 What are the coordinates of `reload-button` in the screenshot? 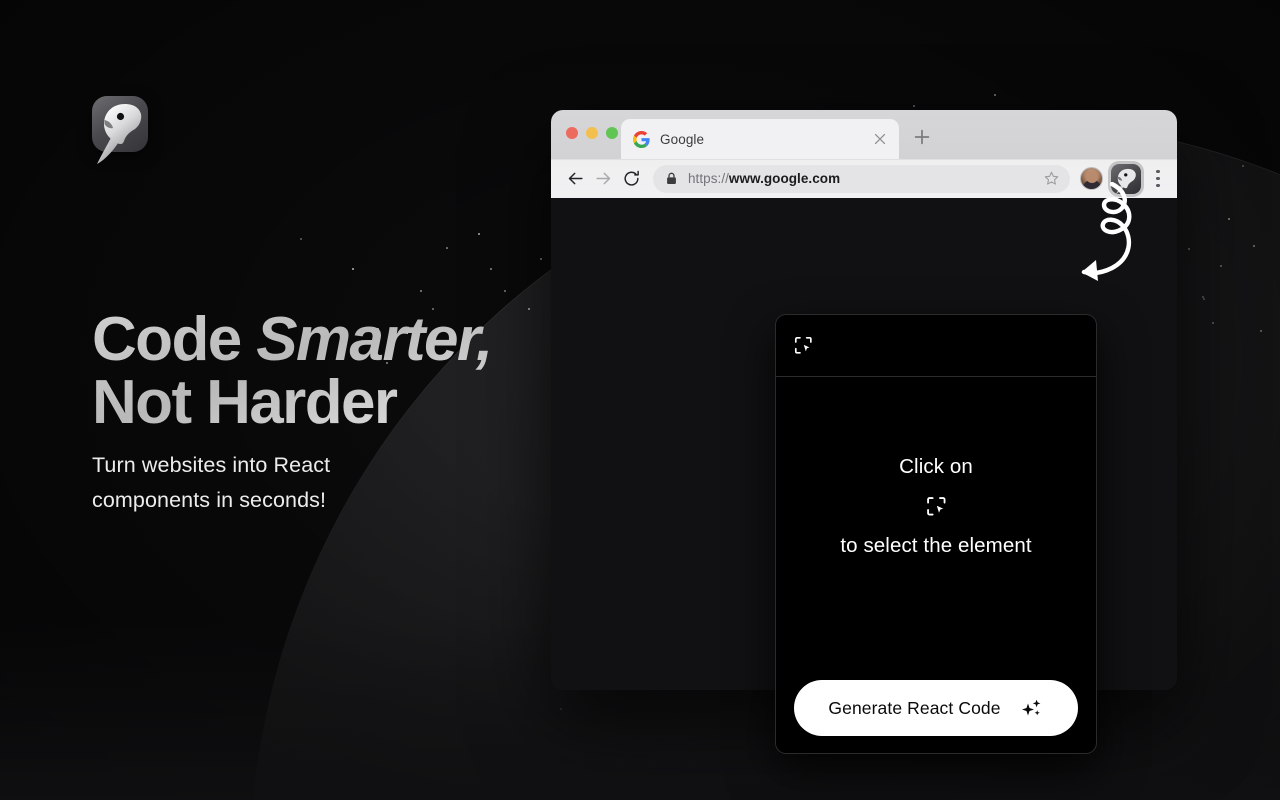 It's located at (631, 179).